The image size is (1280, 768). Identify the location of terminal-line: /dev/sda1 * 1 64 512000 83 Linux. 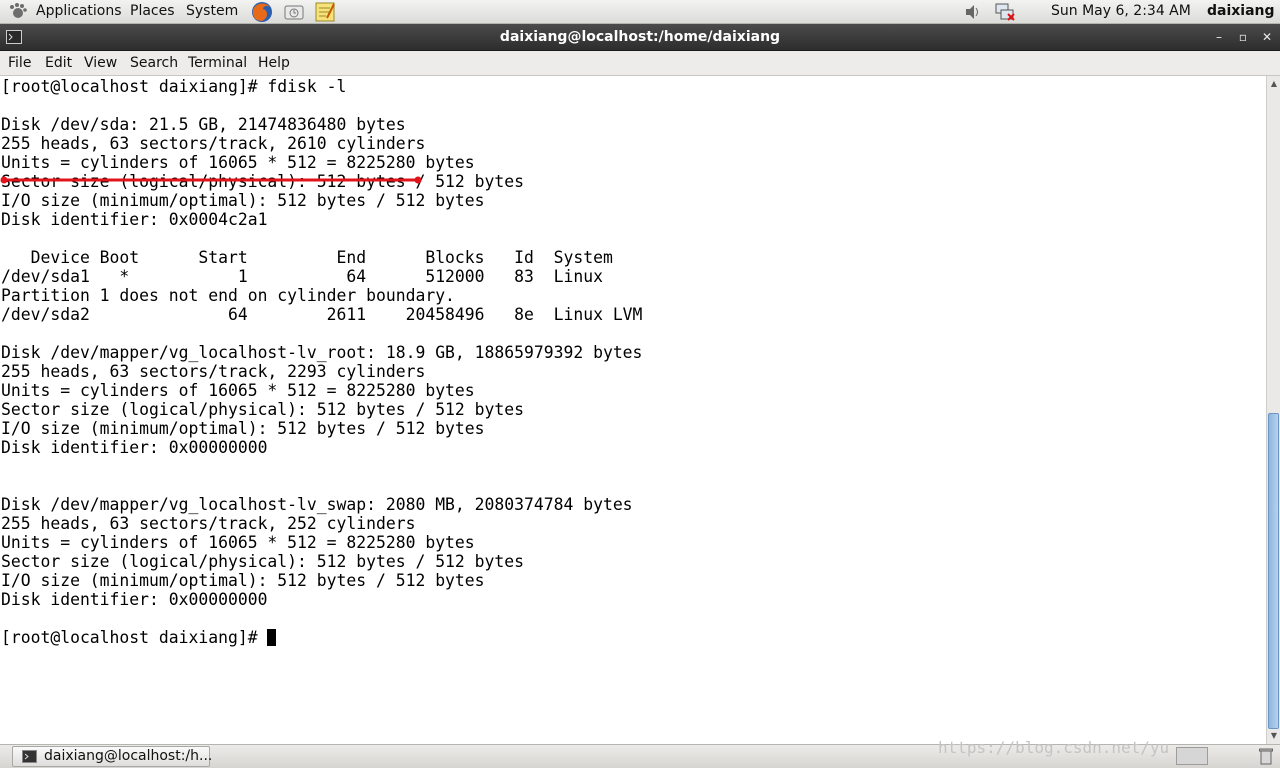
(302, 276).